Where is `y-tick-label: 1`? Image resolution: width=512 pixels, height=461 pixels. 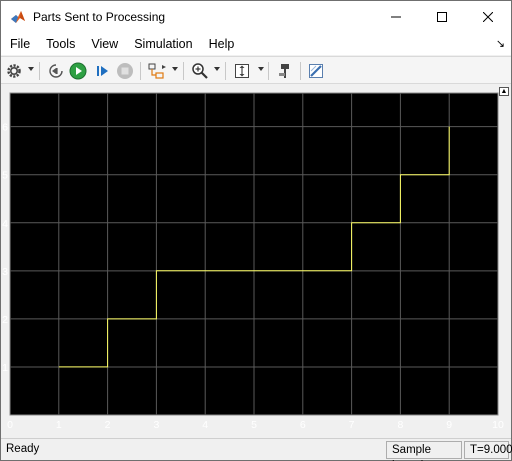 y-tick-label: 1 is located at coordinates (5, 368).